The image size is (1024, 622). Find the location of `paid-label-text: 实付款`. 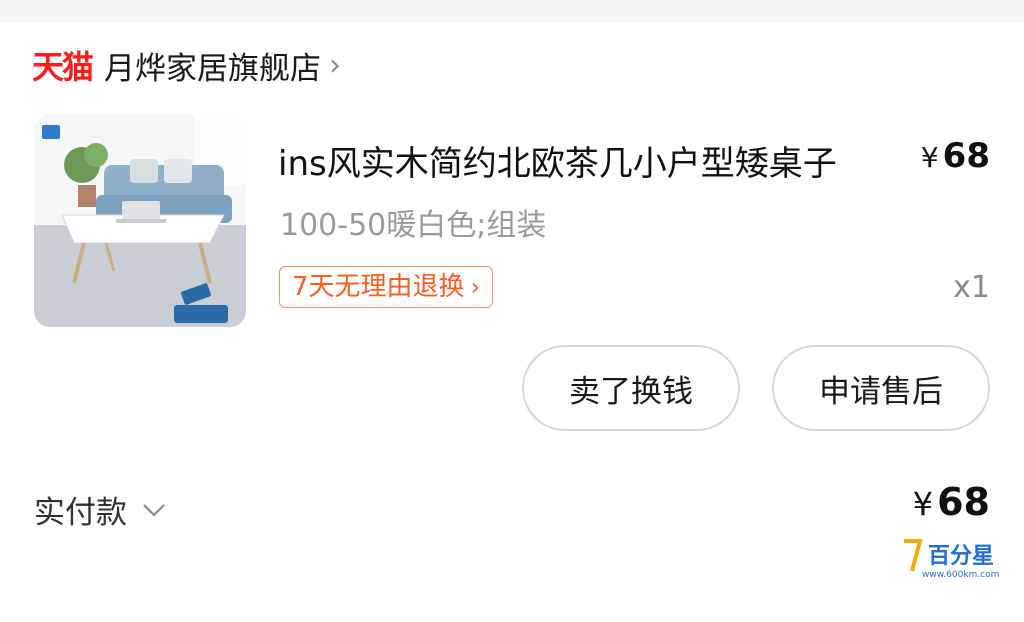

paid-label-text: 实付款 is located at coordinates (80, 513).